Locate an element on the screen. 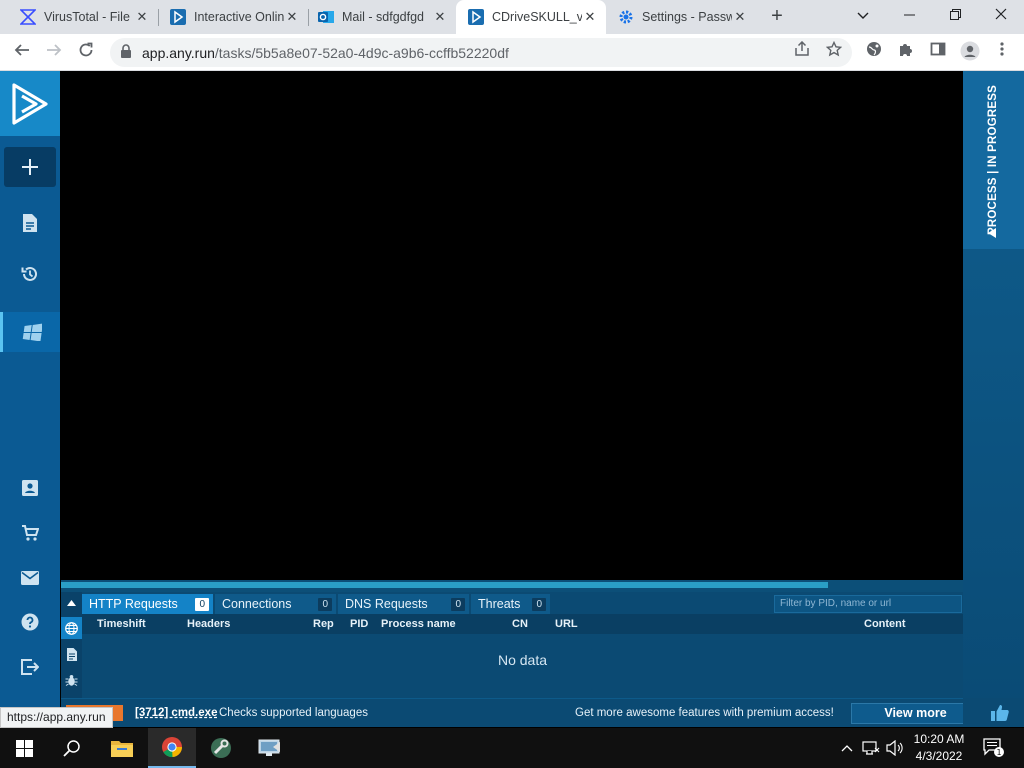 The height and width of the screenshot is (768, 1024). tab-mail: Mail - sdfgdfgd ✕ is located at coordinates (377, 17).